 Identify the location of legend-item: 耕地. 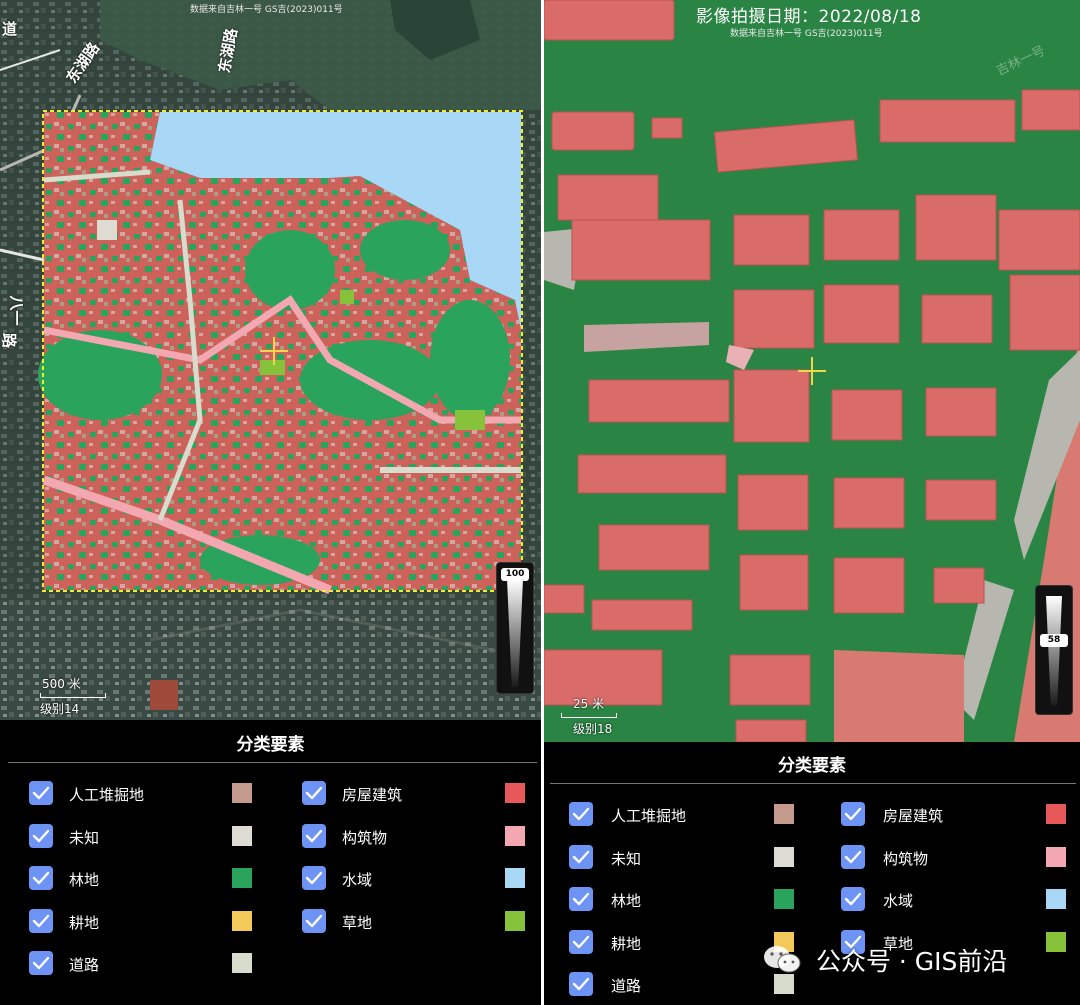
(144, 921).